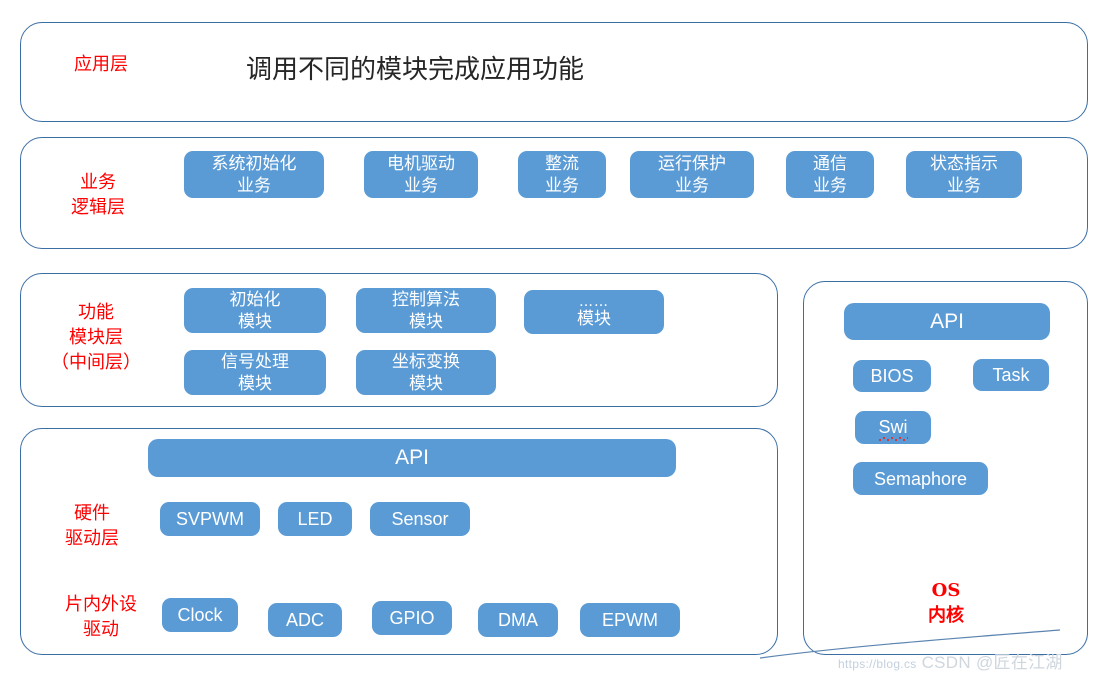  Describe the element at coordinates (892, 376) in the screenshot. I see `os-node-bios: BIOS` at that location.